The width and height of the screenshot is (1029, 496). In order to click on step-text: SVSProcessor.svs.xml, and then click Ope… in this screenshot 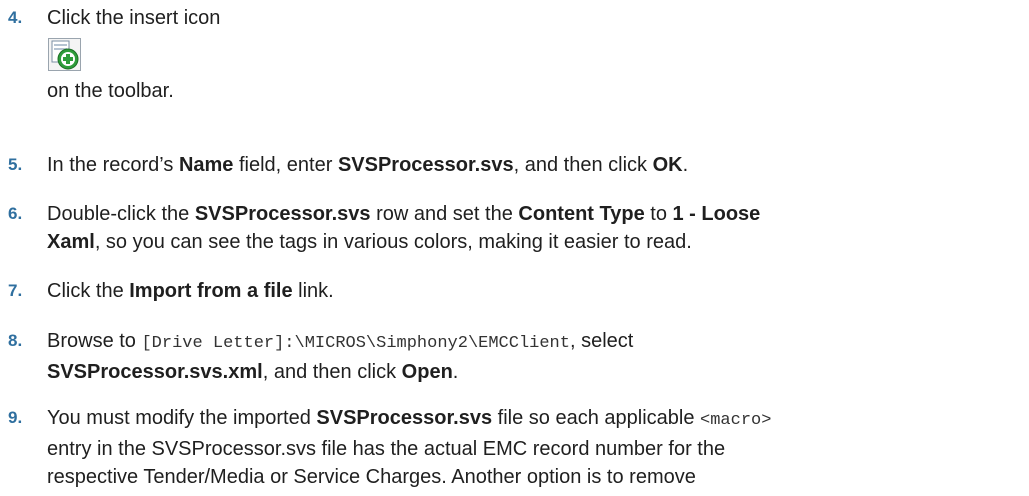, I will do `click(253, 372)`.